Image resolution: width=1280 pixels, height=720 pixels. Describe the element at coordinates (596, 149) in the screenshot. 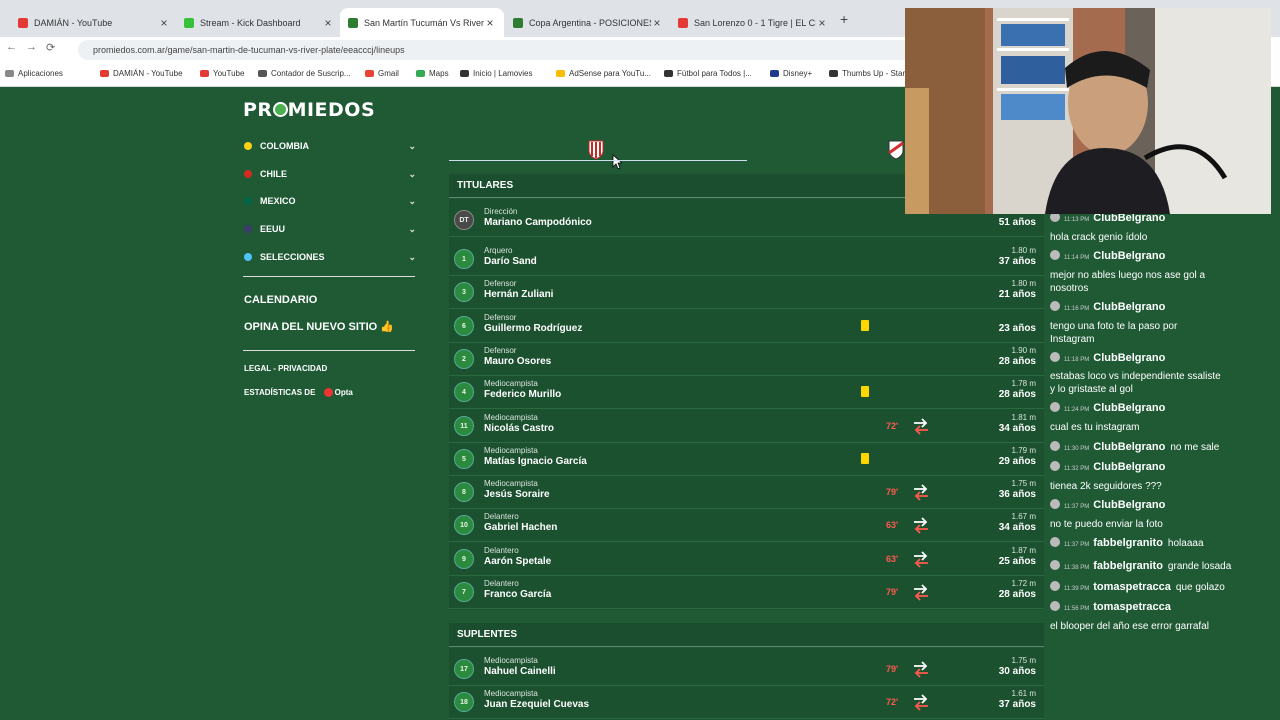

I see `san-martin-crest-icon` at that location.